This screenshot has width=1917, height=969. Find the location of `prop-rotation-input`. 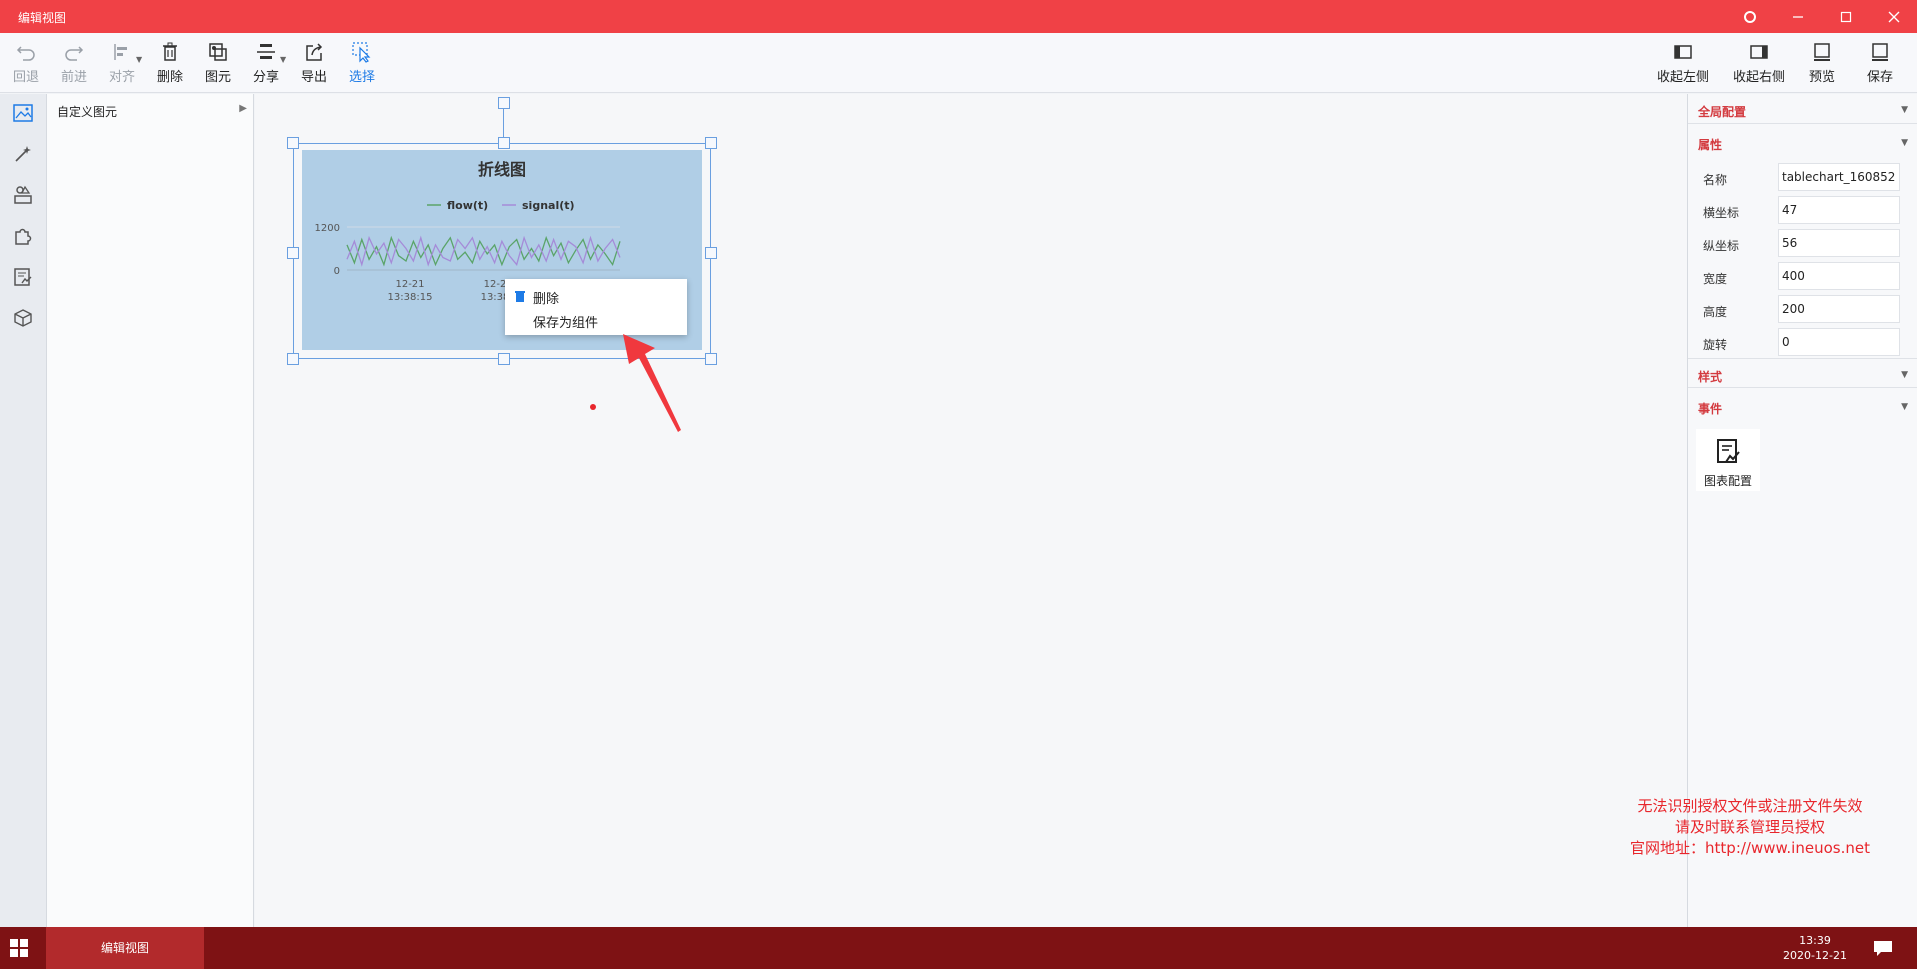

prop-rotation-input is located at coordinates (1839, 342).